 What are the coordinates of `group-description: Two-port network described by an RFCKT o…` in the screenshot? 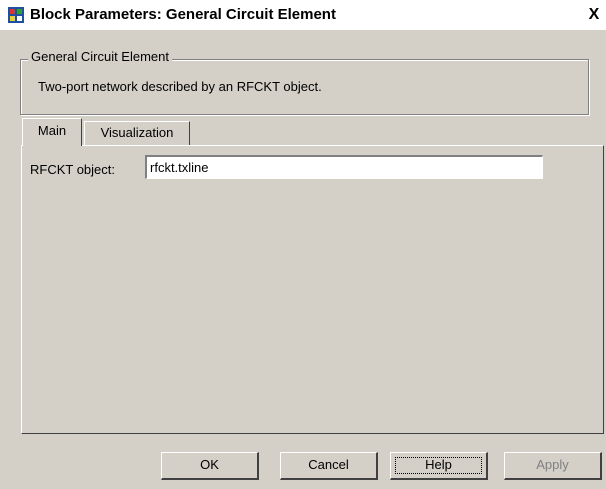 It's located at (180, 86).